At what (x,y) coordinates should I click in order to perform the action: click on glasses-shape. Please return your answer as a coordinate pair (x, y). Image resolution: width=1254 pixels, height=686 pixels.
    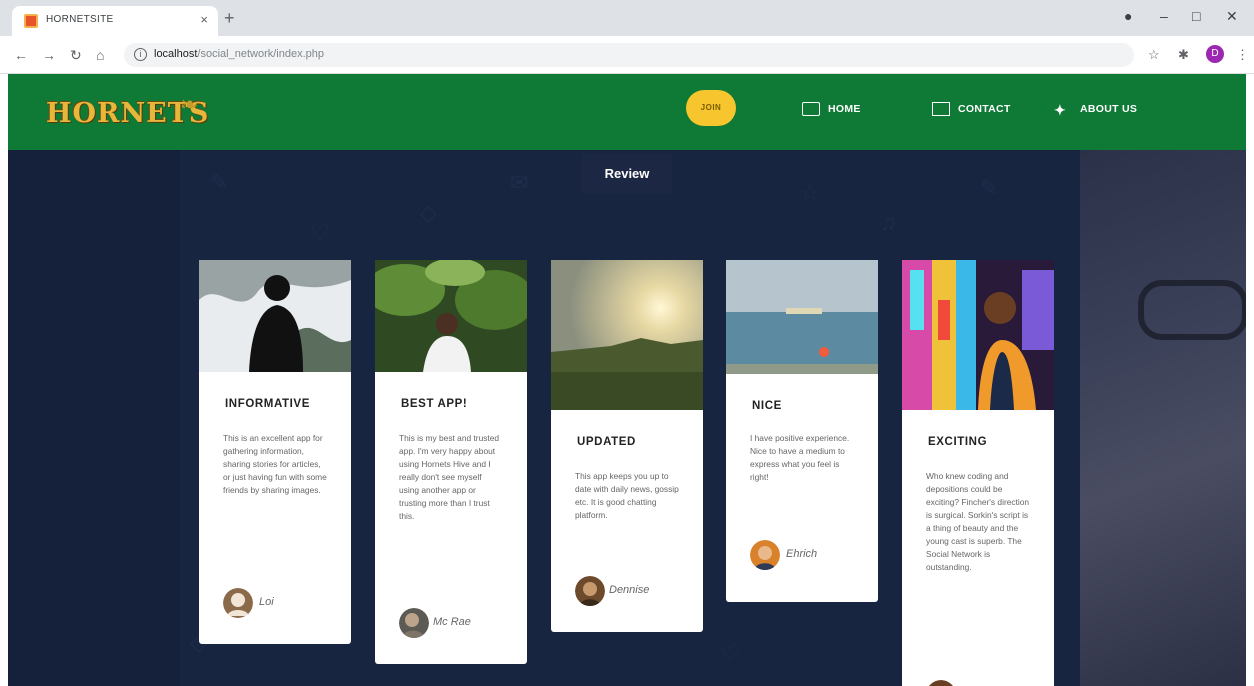
    Looking at the image, I should click on (1192, 310).